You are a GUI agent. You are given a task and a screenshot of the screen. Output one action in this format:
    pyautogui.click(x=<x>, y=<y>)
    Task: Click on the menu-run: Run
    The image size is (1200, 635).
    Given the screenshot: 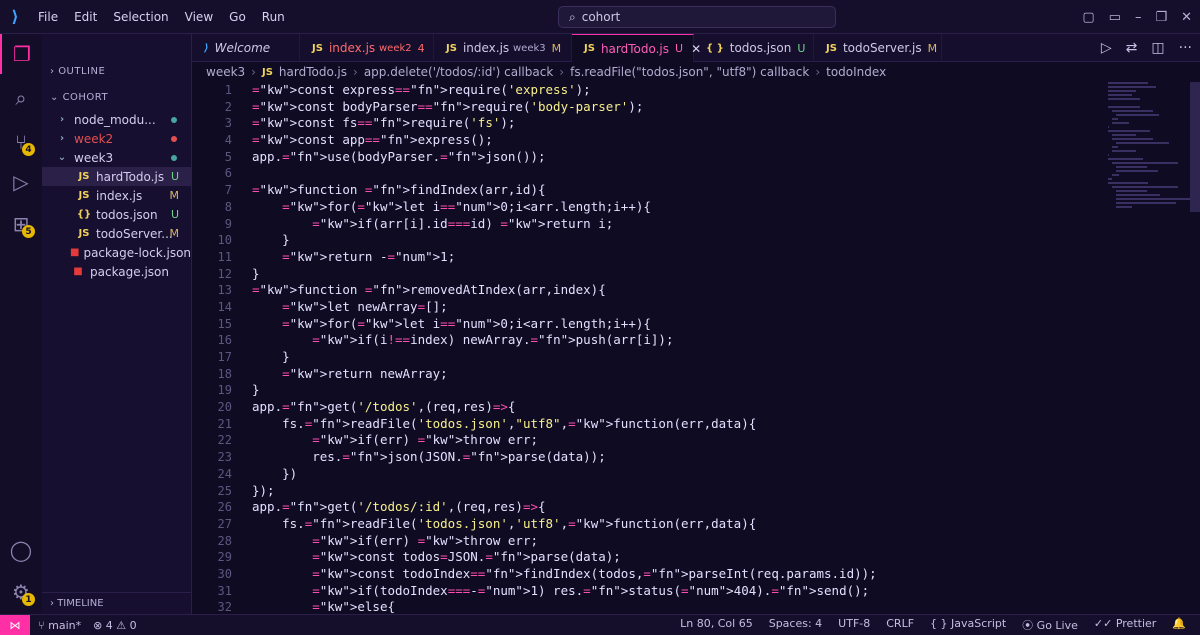 What is the action you would take?
    pyautogui.click(x=273, y=17)
    